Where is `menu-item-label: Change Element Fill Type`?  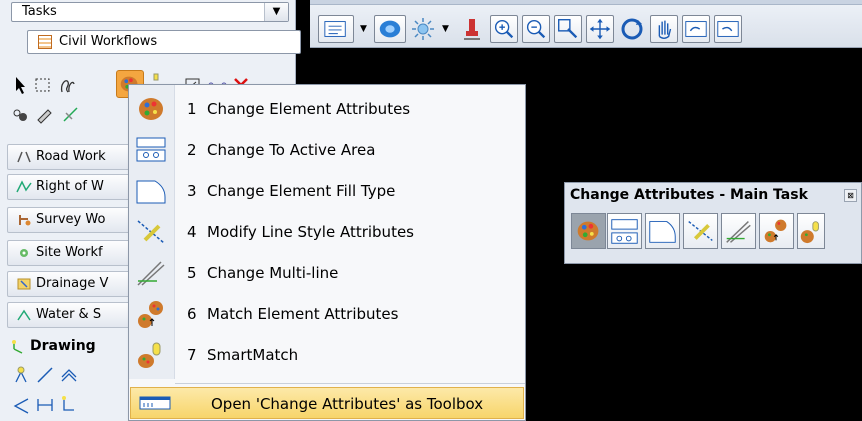 menu-item-label: Change Element Fill Type is located at coordinates (301, 191).